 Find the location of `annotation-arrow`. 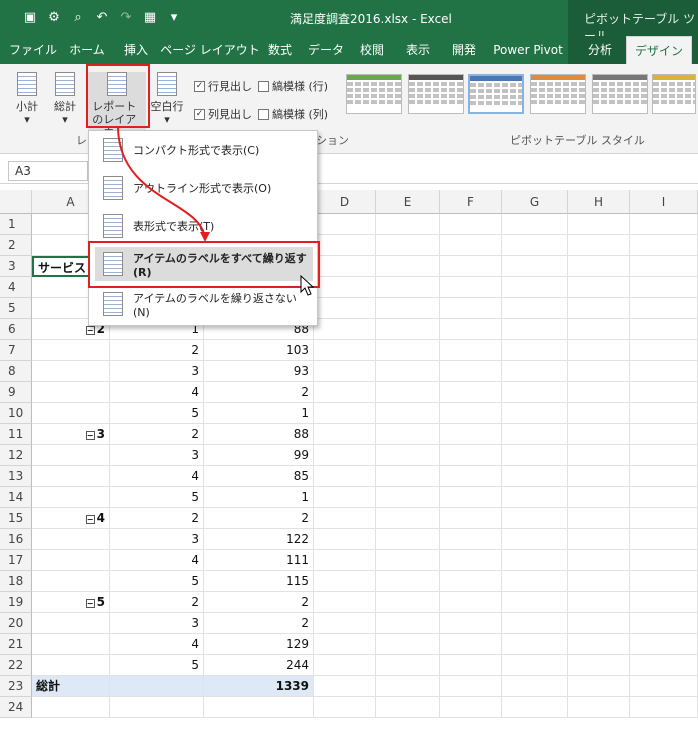

annotation-arrow is located at coordinates (163, 184).